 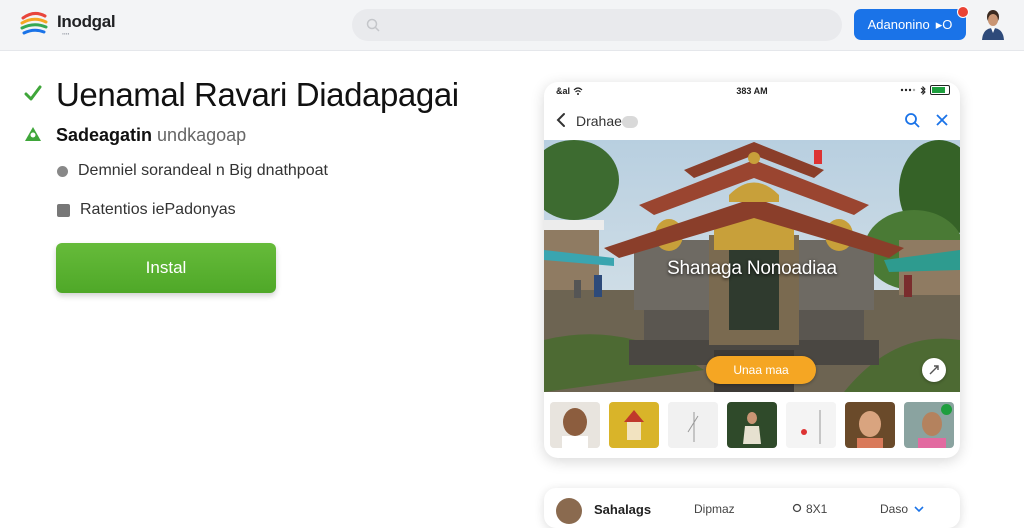 What do you see at coordinates (597, 25) in the screenshot?
I see `search-input` at bounding box center [597, 25].